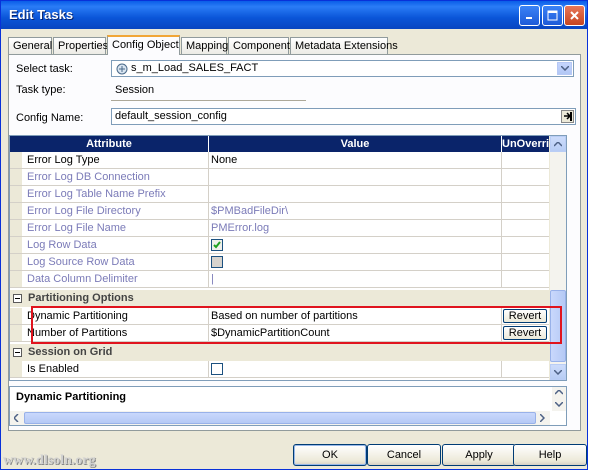 The image size is (590, 472). I want to click on log-source-row-data-checkbox, so click(217, 262).